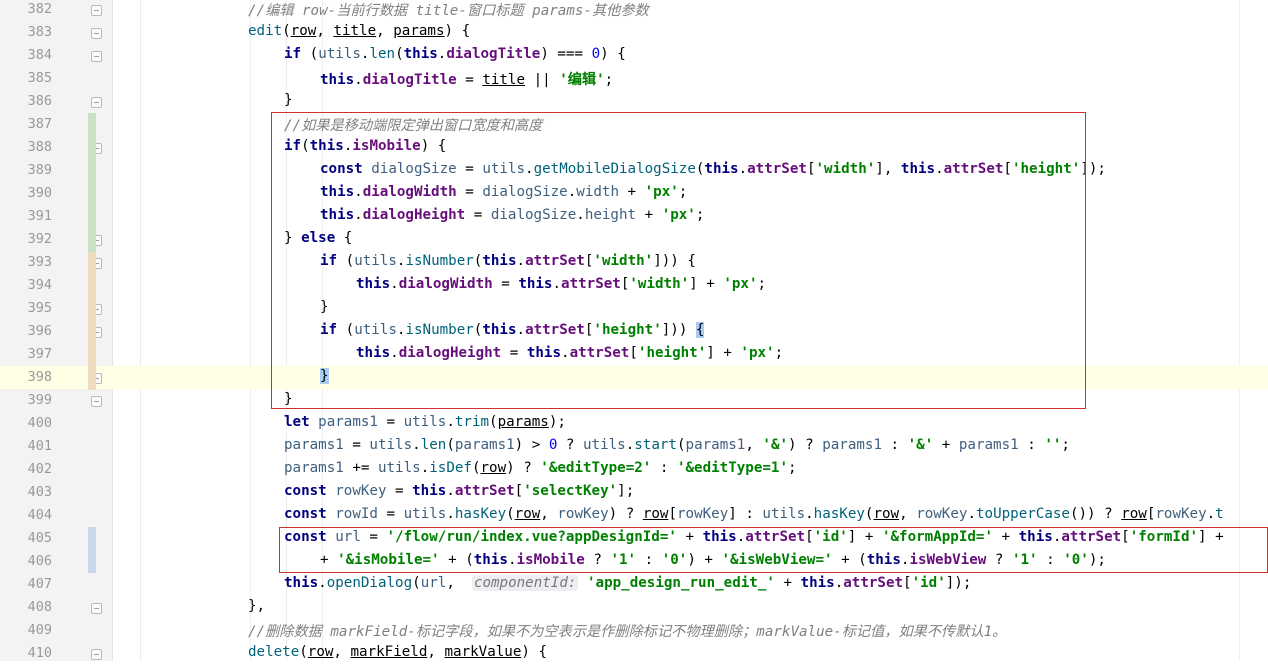  I want to click on code-line: 382 //编辑 row-当前行数据 title-窗口标题 params-其他参数, so click(634, 10).